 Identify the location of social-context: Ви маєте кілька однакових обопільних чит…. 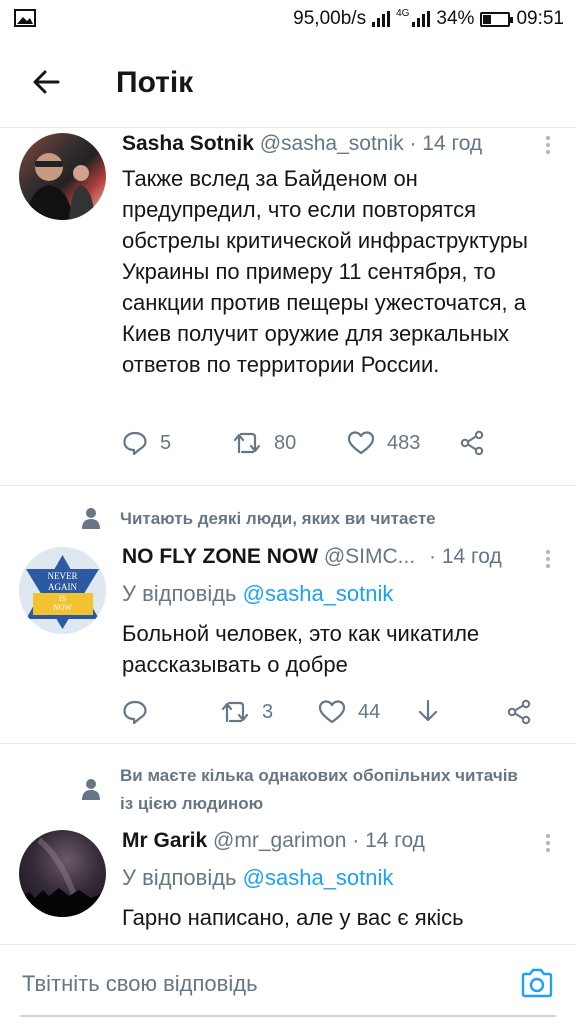
(300, 790).